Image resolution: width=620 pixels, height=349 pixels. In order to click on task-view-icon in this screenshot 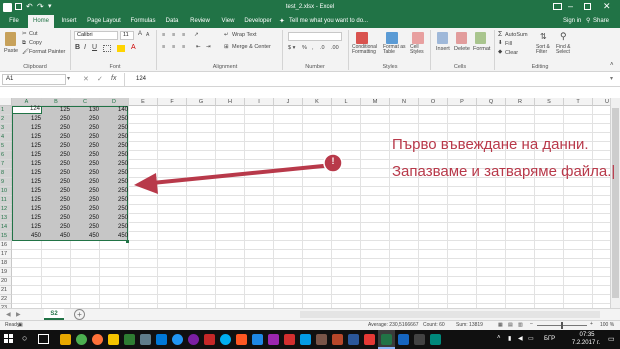, I will do `click(43, 339)`.